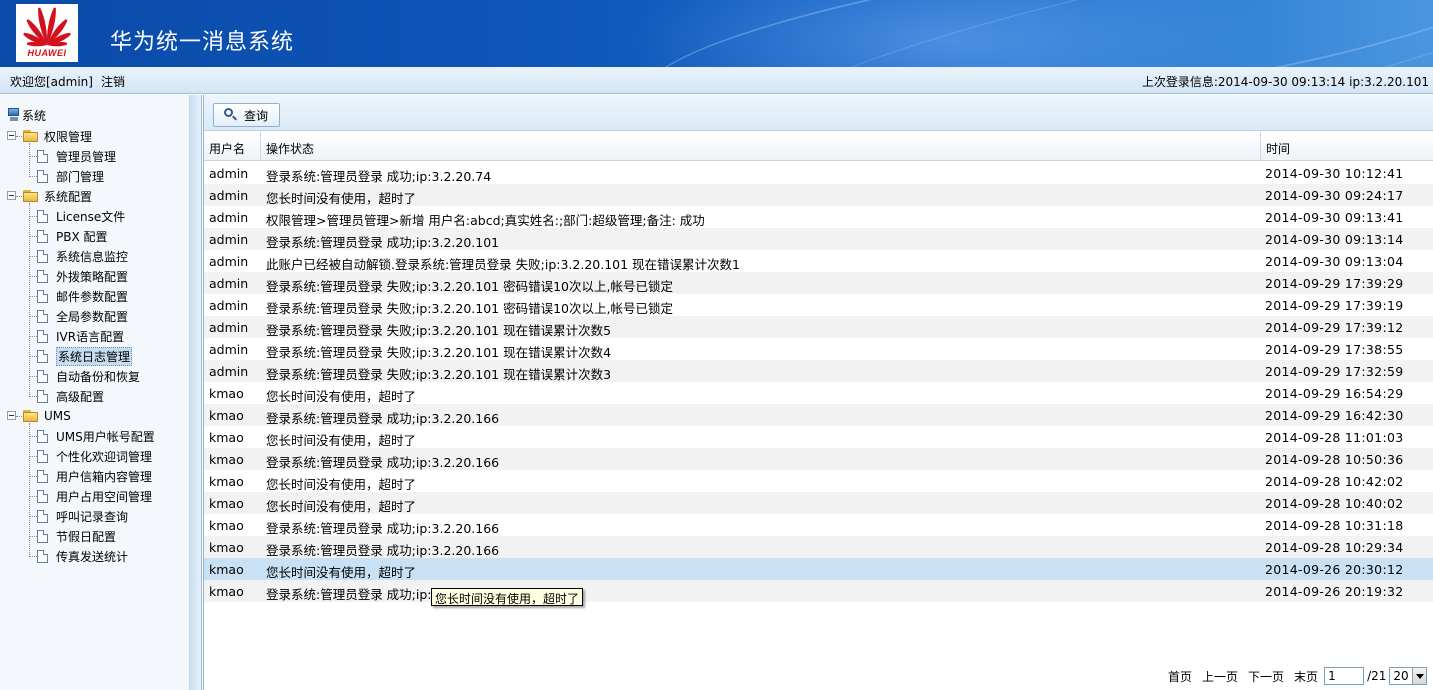  What do you see at coordinates (256, 115) in the screenshot?
I see `query-button-label: 查询` at bounding box center [256, 115].